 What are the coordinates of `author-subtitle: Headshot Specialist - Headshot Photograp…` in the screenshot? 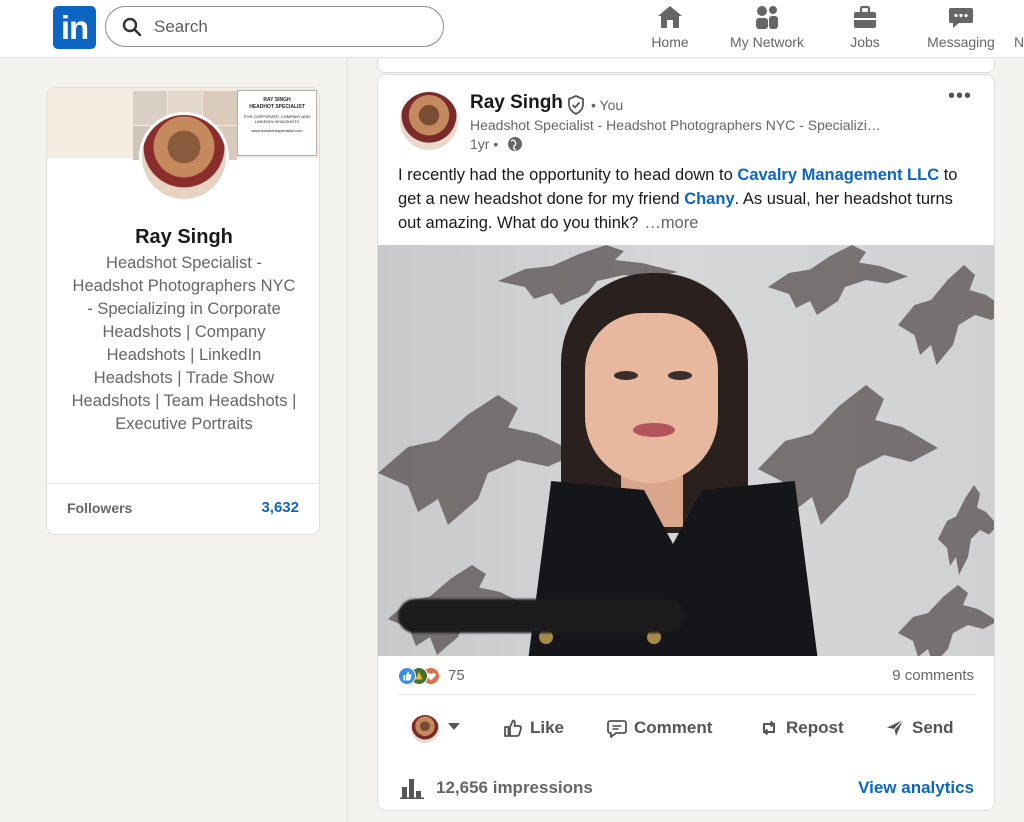 It's located at (675, 125).